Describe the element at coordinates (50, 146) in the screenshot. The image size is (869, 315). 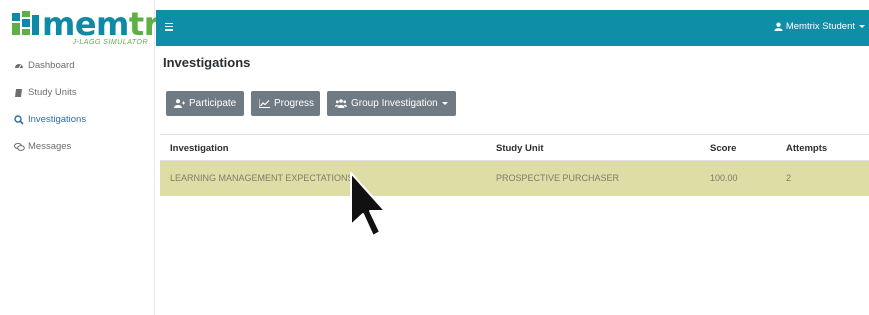
I see `sidebar-item-label: Messages` at that location.